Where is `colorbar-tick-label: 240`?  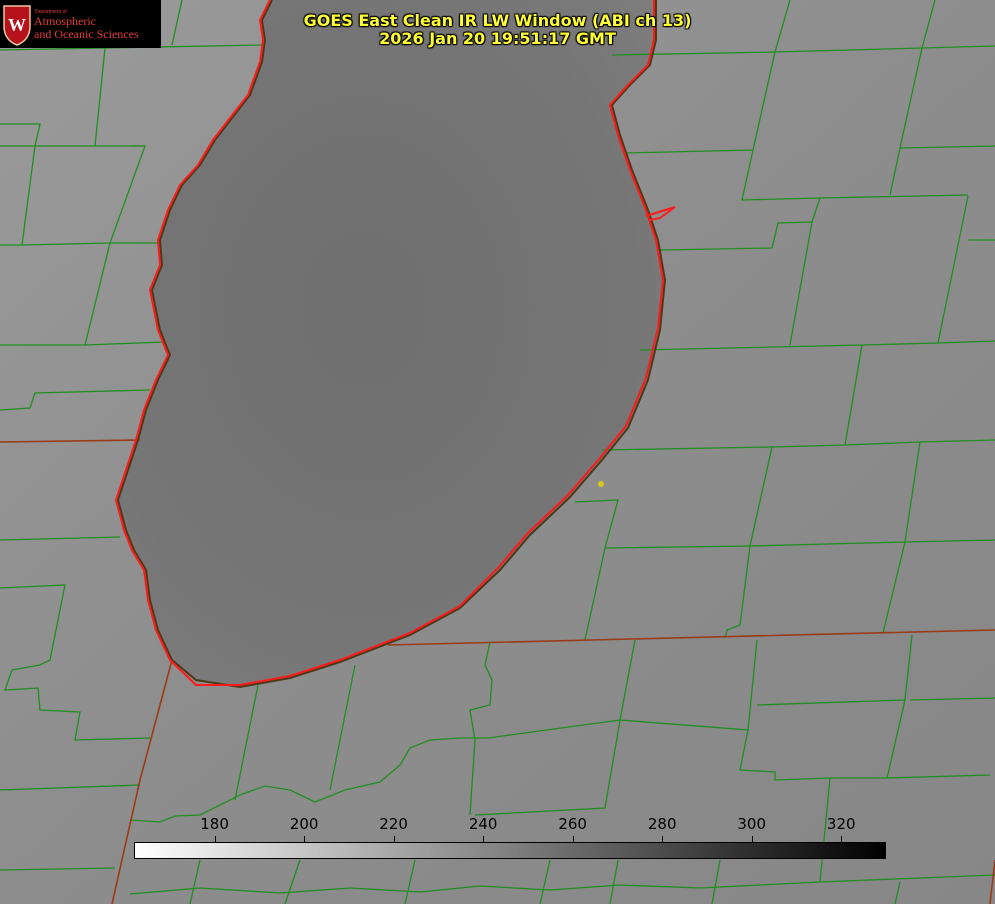 colorbar-tick-label: 240 is located at coordinates (483, 824).